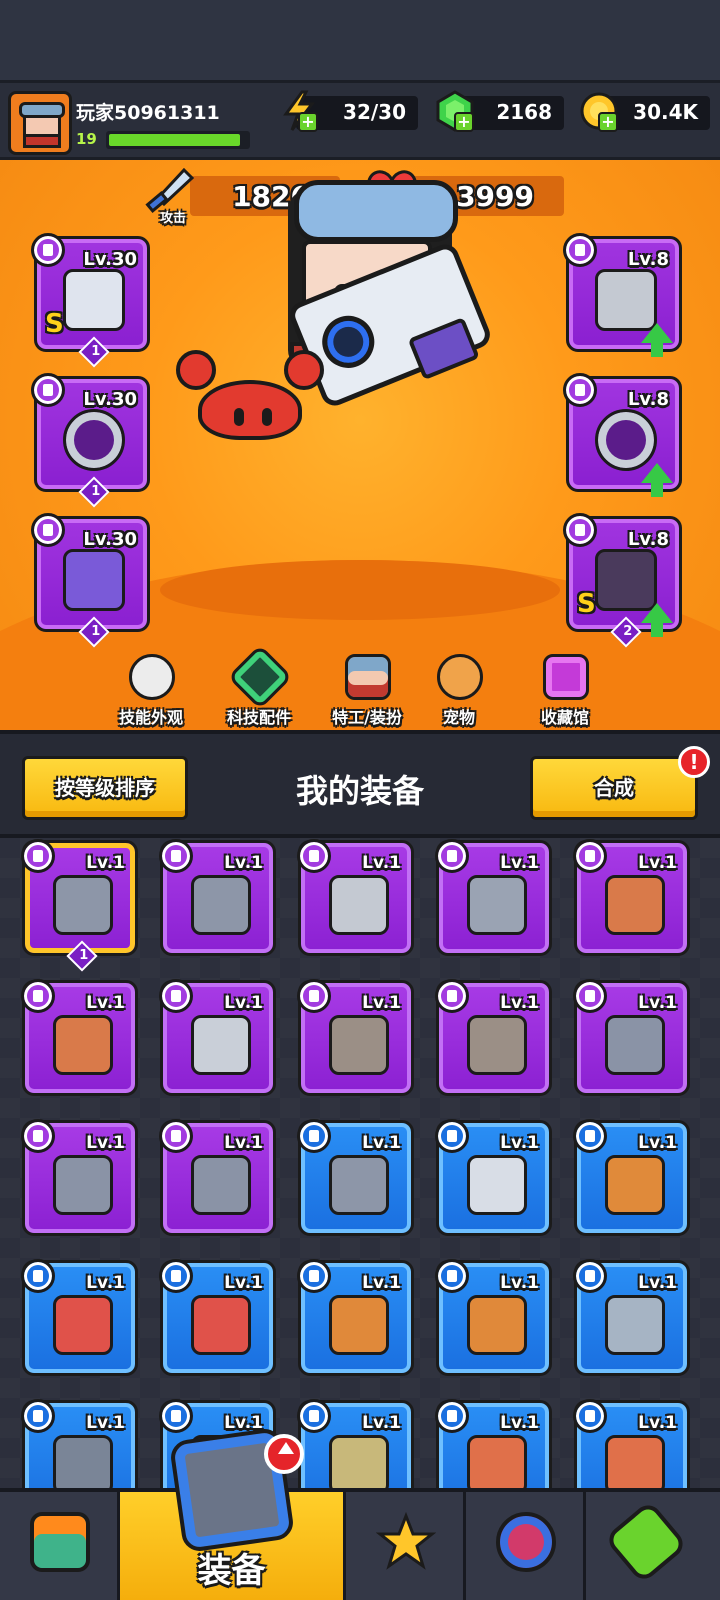 This screenshot has height=1600, width=720. What do you see at coordinates (359, 1325) in the screenshot?
I see `leather-jacket-icon` at bounding box center [359, 1325].